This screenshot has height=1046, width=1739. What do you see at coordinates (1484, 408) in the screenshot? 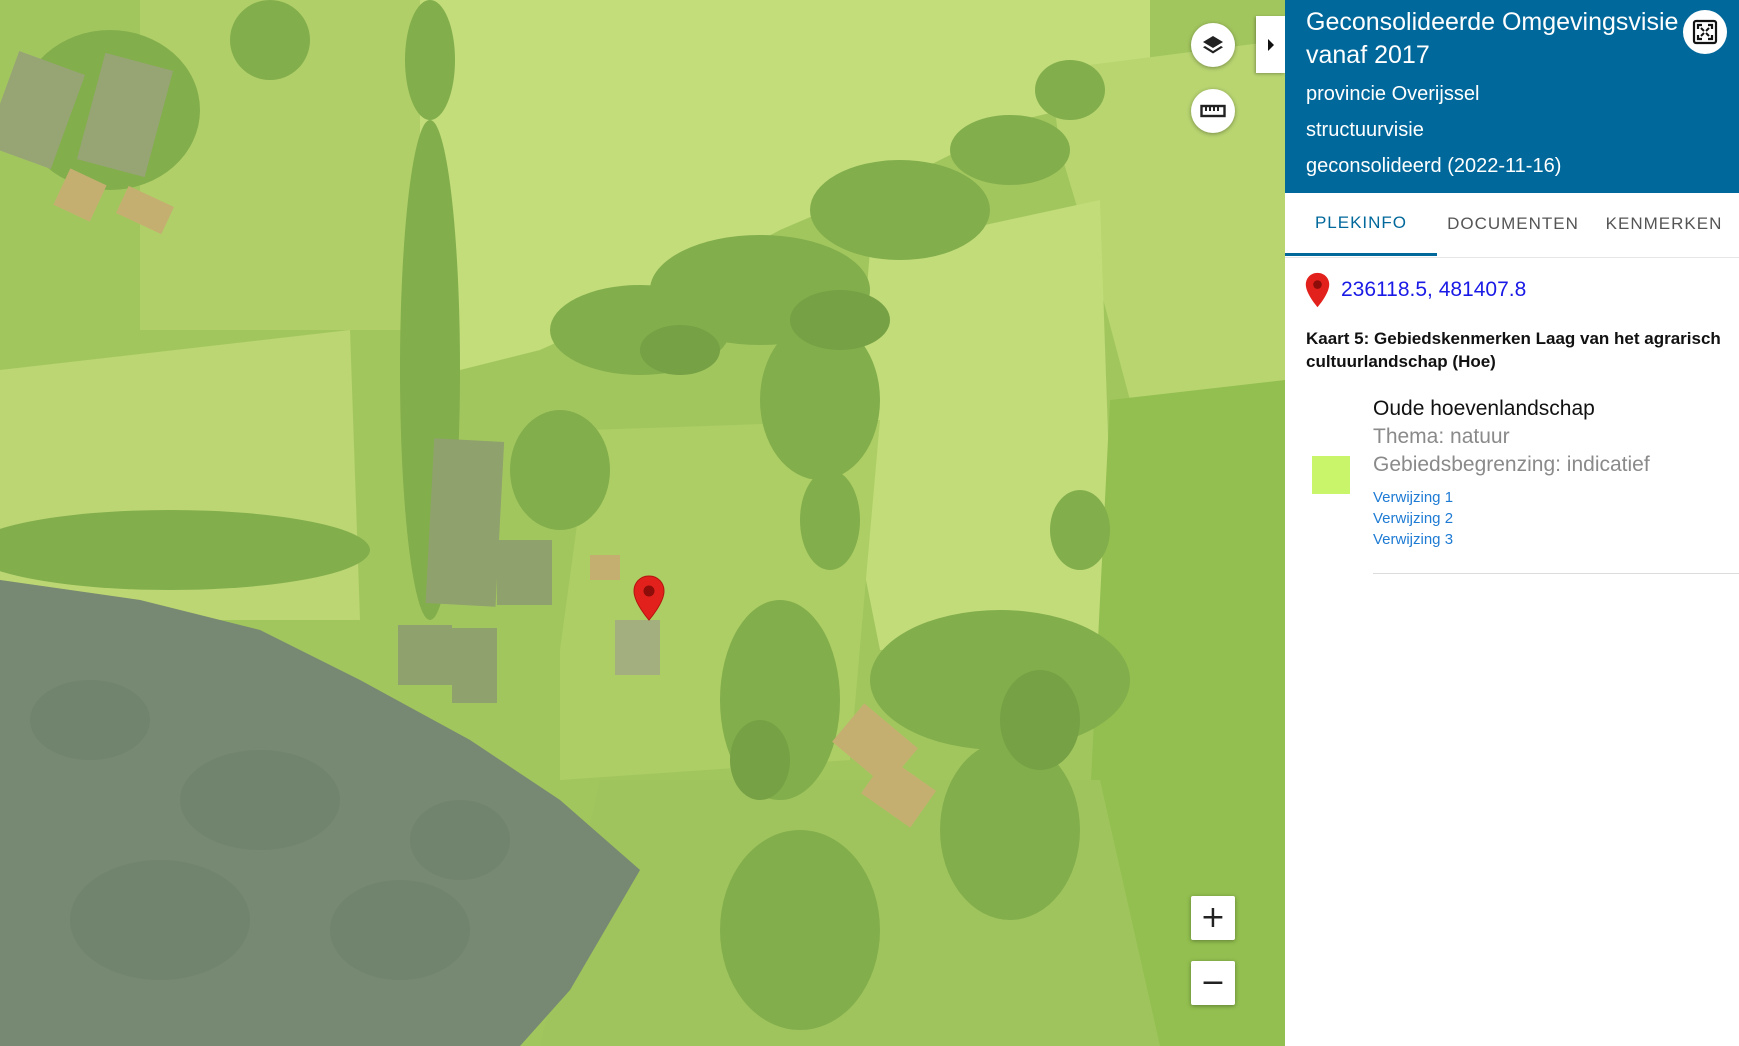
I see `feature-name: Oude hoevenlandschap` at bounding box center [1484, 408].